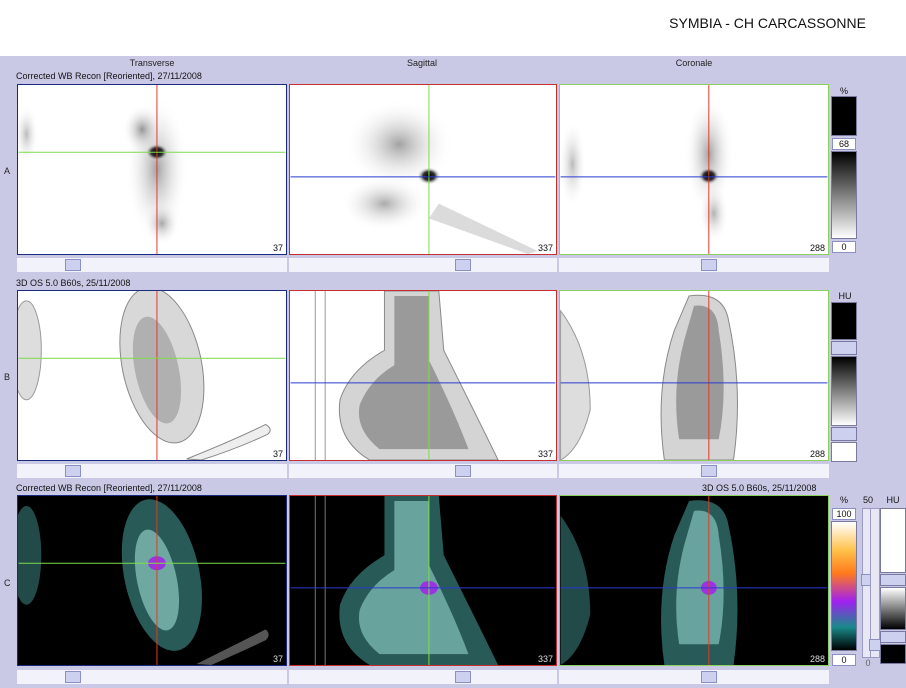 This screenshot has height=688, width=906. I want to click on scale-c-unit: %, so click(843, 500).